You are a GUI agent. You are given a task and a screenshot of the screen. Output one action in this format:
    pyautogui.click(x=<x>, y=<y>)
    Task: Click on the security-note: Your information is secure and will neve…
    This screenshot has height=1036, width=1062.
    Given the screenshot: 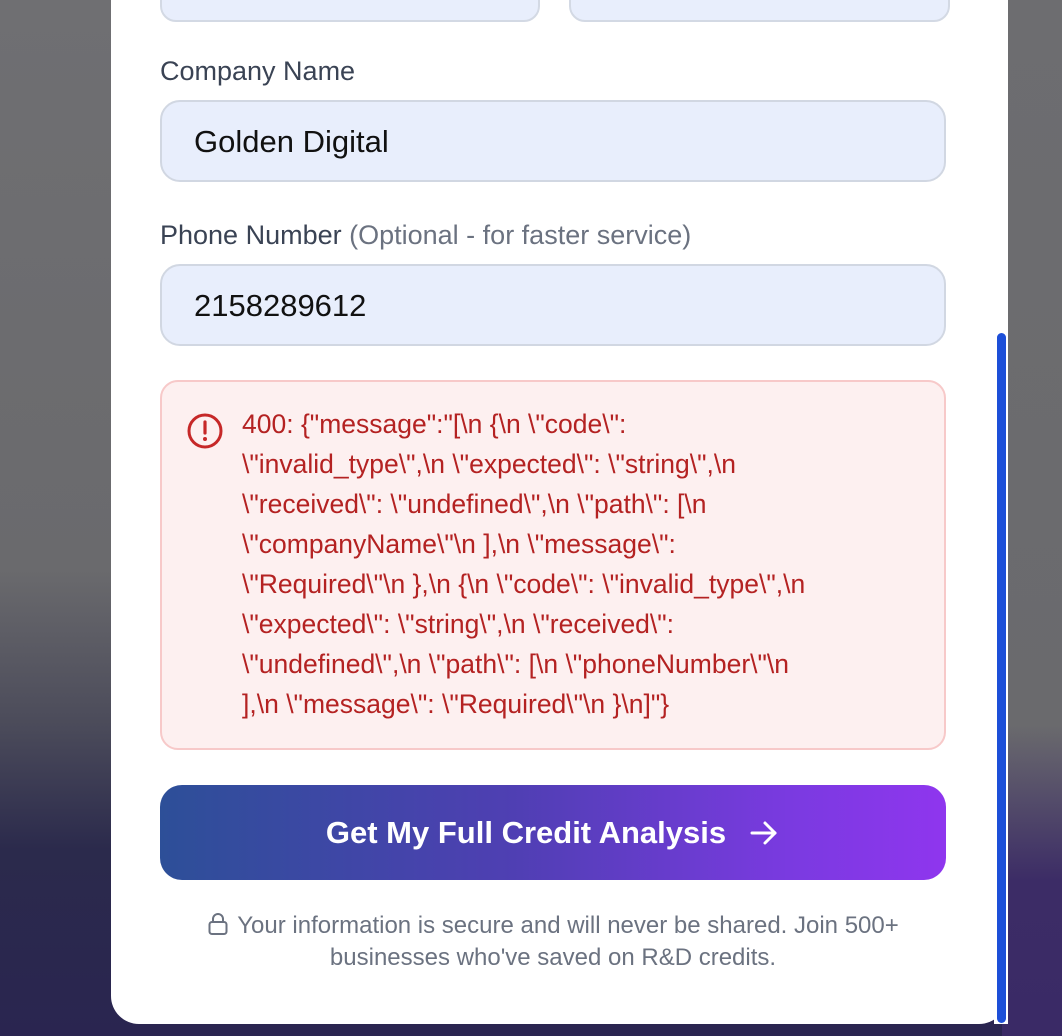 What is the action you would take?
    pyautogui.click(x=553, y=942)
    